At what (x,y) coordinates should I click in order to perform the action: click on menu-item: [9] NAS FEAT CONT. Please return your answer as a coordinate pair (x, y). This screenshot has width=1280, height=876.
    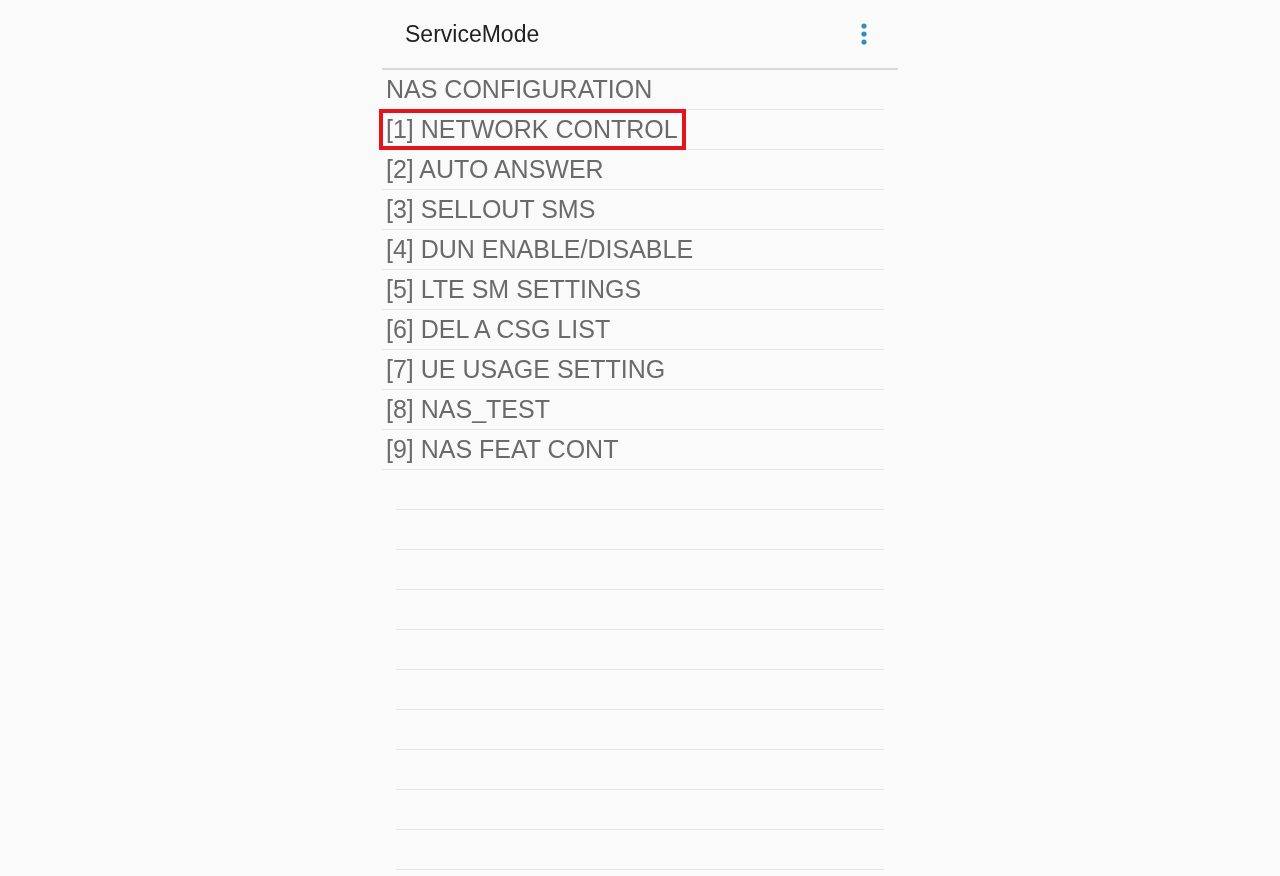
    Looking at the image, I should click on (503, 449).